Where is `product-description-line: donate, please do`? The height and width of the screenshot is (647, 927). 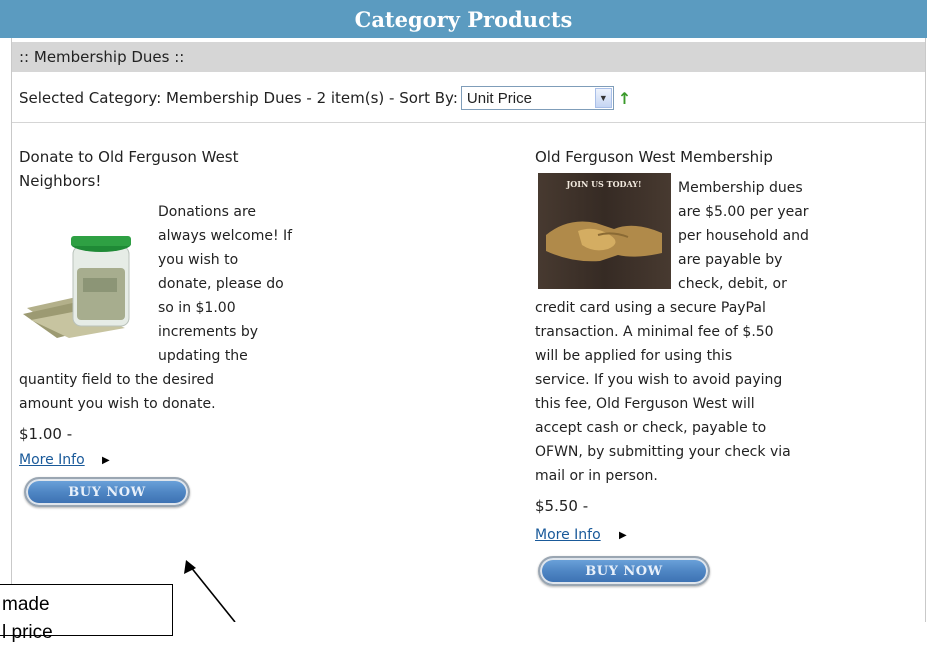 product-description-line: donate, please do is located at coordinates (221, 284).